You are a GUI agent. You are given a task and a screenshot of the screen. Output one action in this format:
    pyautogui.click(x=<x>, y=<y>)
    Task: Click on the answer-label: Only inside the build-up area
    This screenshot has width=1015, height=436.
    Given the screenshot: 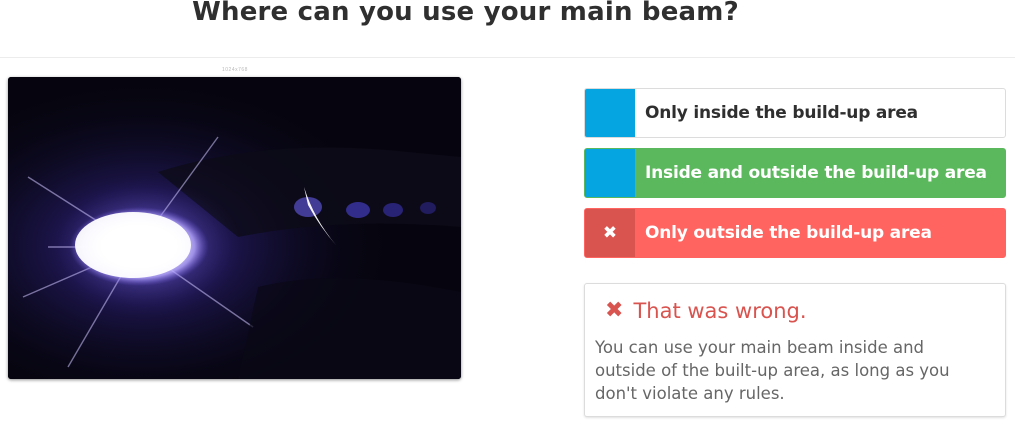 What is the action you would take?
    pyautogui.click(x=781, y=113)
    